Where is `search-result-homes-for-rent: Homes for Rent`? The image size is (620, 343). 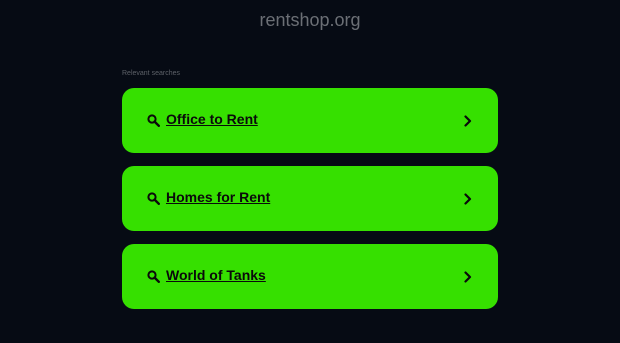
search-result-homes-for-rent: Homes for Rent is located at coordinates (310, 198).